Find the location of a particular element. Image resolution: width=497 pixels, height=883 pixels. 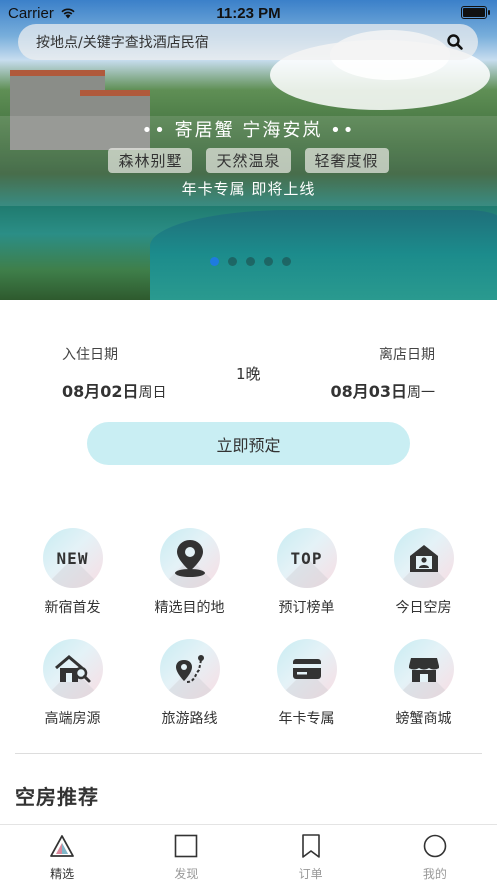

bookmark-icon is located at coordinates (310, 846).